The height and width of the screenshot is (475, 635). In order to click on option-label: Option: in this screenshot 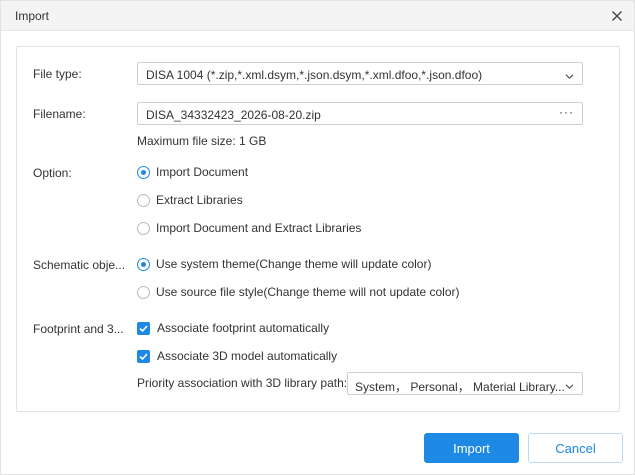, I will do `click(52, 173)`.